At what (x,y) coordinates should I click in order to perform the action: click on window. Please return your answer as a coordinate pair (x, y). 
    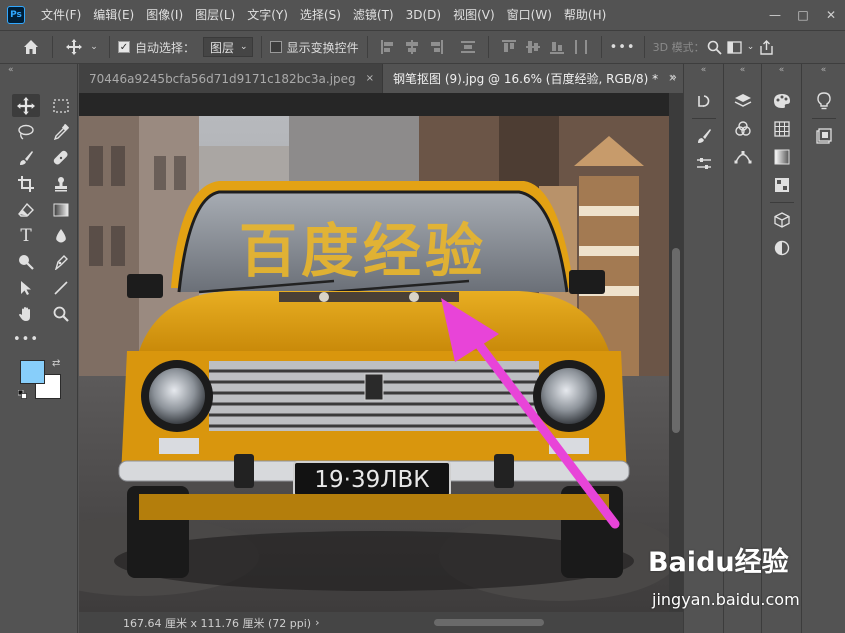
    Looking at the image, I should click on (118, 246).